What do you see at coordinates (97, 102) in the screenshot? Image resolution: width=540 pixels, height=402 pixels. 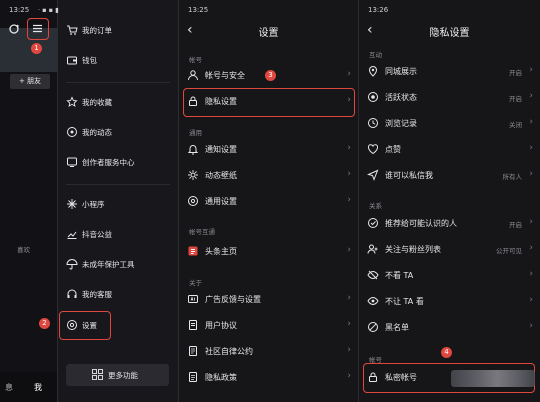 I see `menu-item-label: 我的收藏` at bounding box center [97, 102].